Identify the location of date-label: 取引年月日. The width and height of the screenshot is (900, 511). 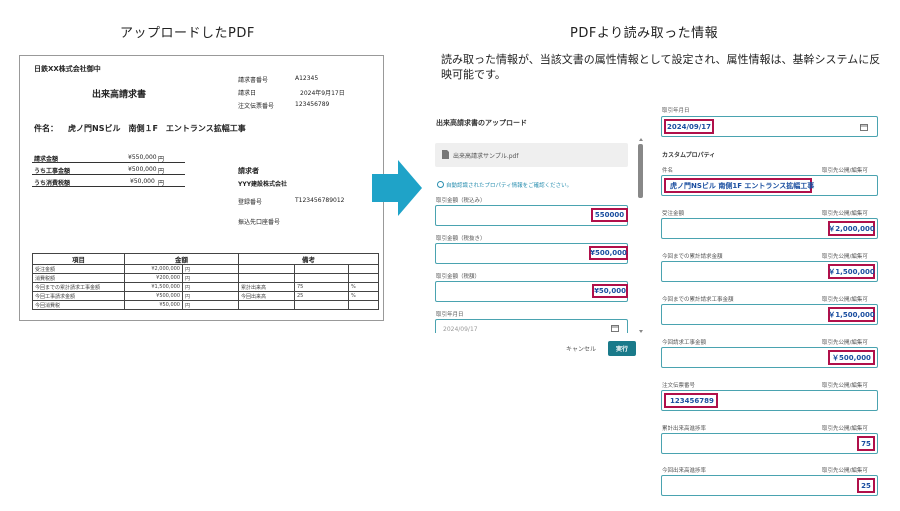
(676, 111).